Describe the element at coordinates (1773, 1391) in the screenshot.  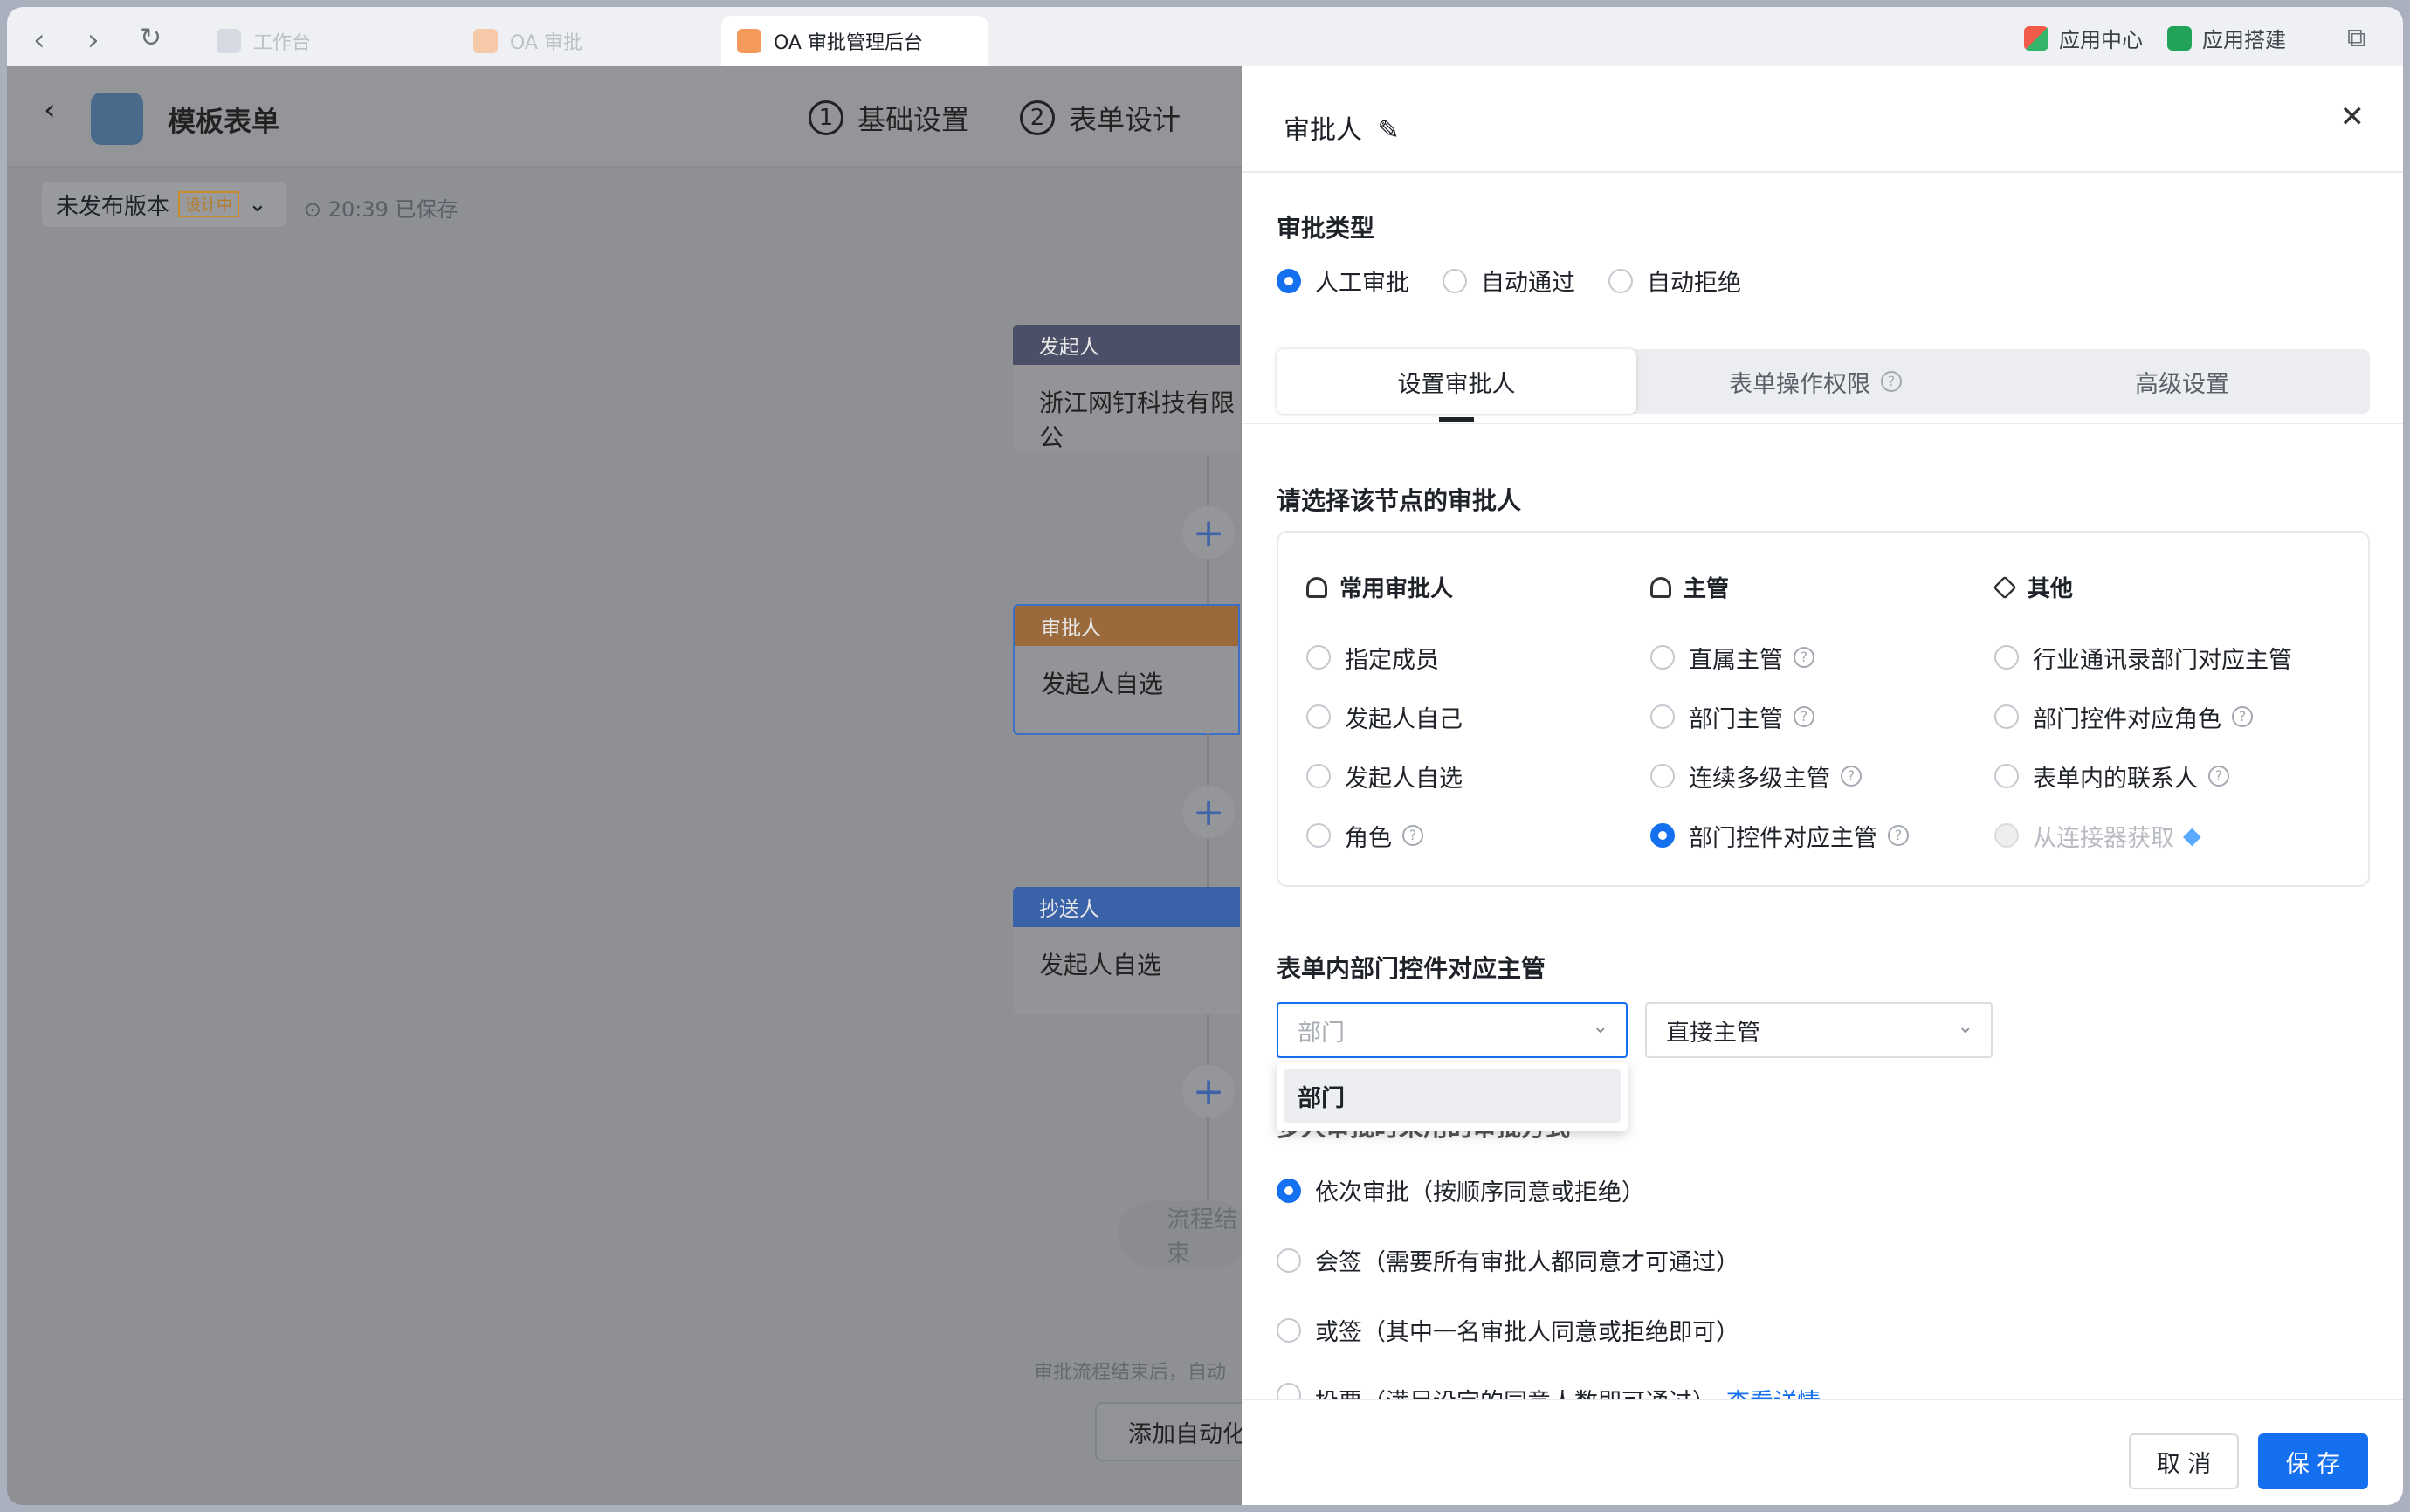
I see `details-link: 查看详情` at that location.